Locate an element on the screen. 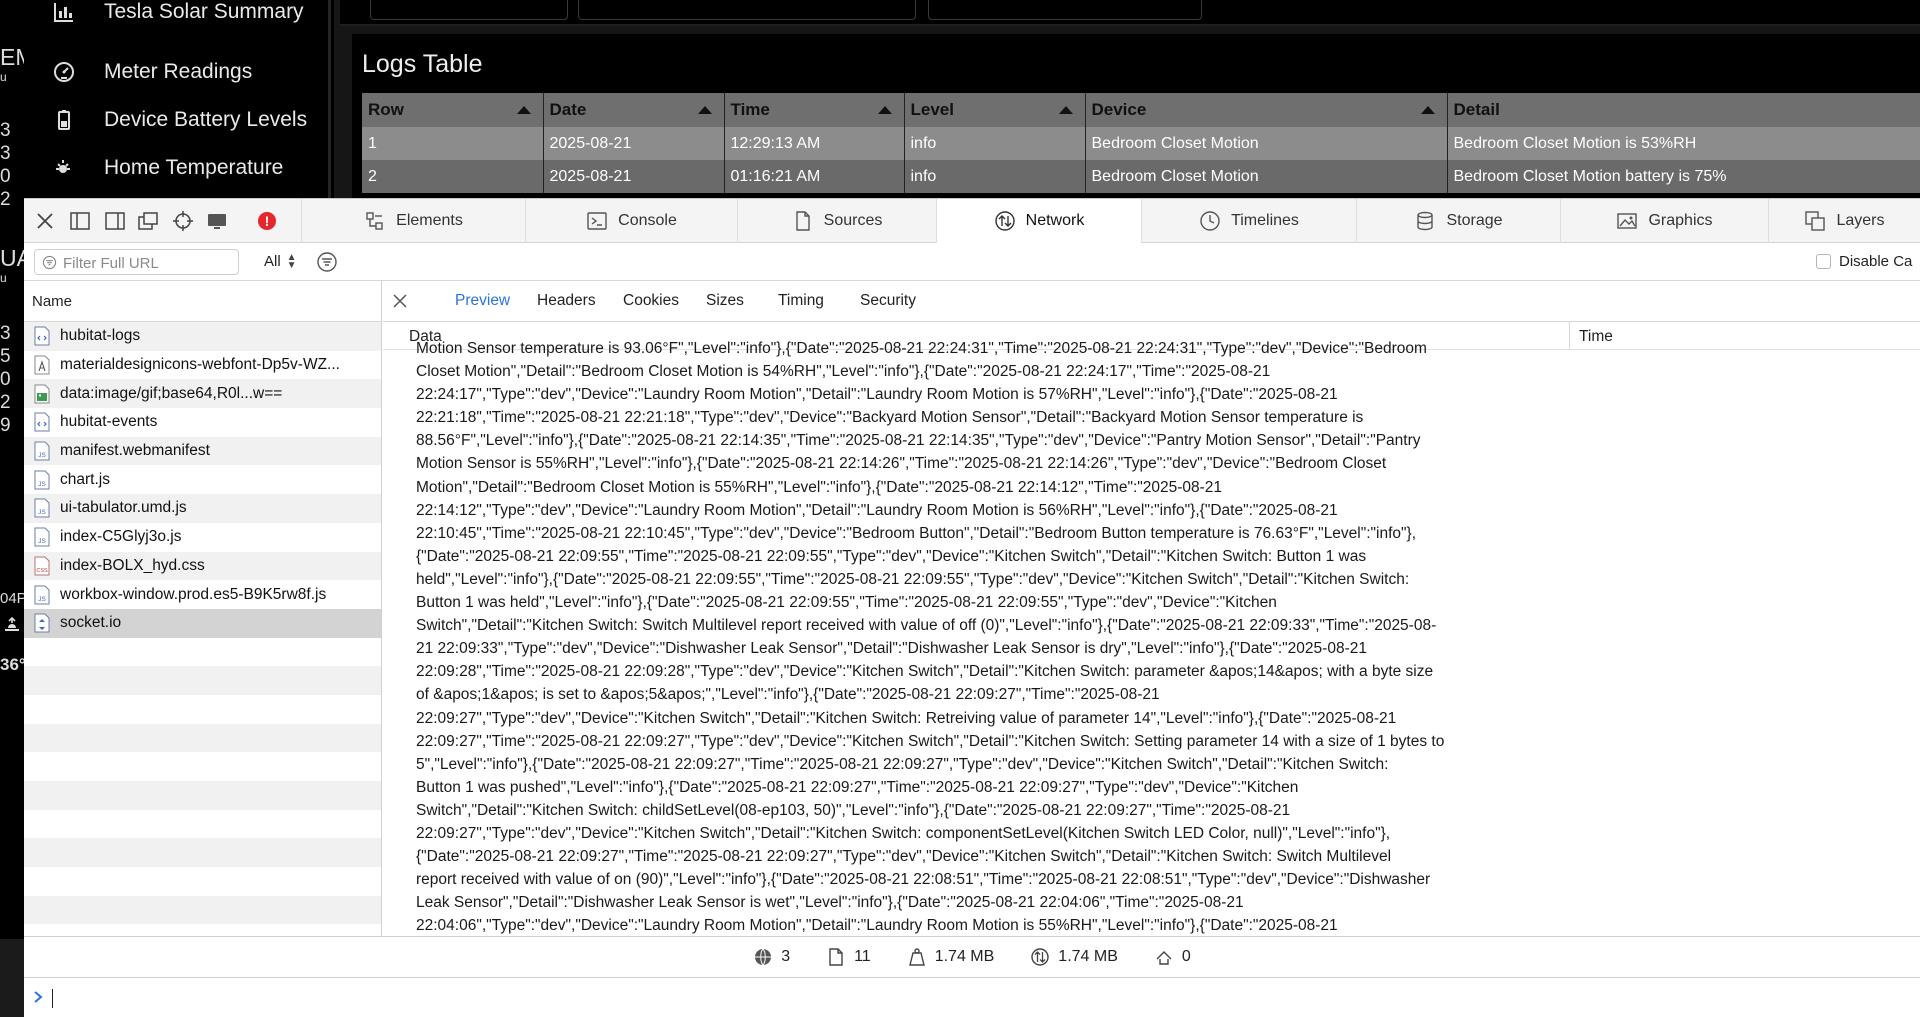 This screenshot has height=1017, width=1920. filter-options-icon is located at coordinates (327, 262).